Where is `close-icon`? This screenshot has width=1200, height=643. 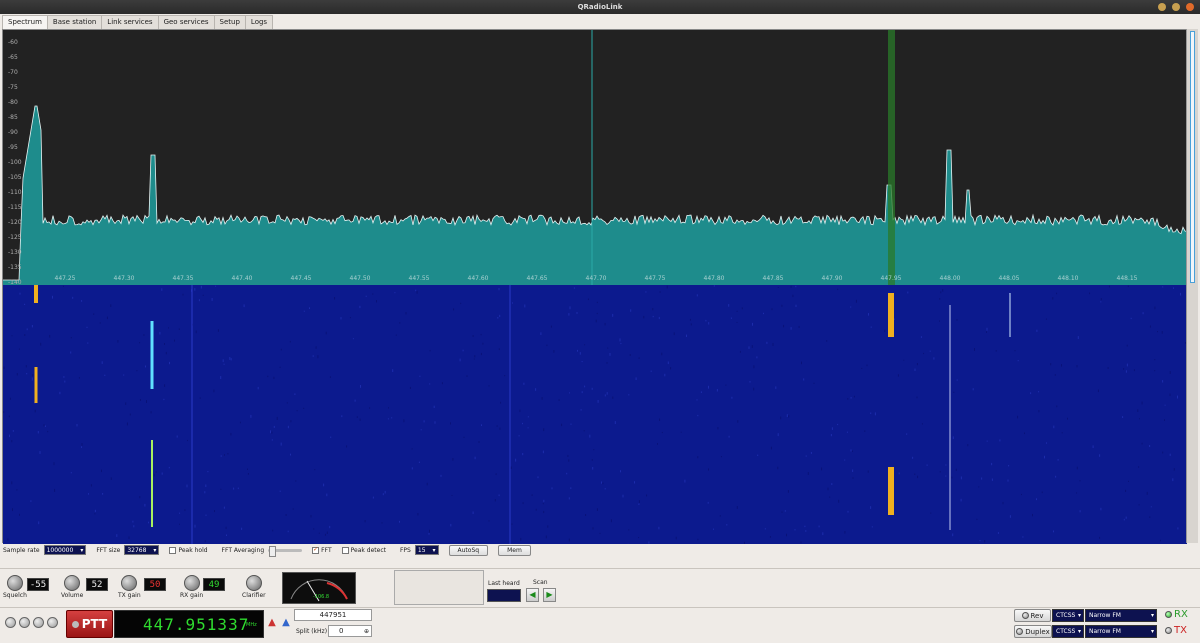 close-icon is located at coordinates (1190, 7).